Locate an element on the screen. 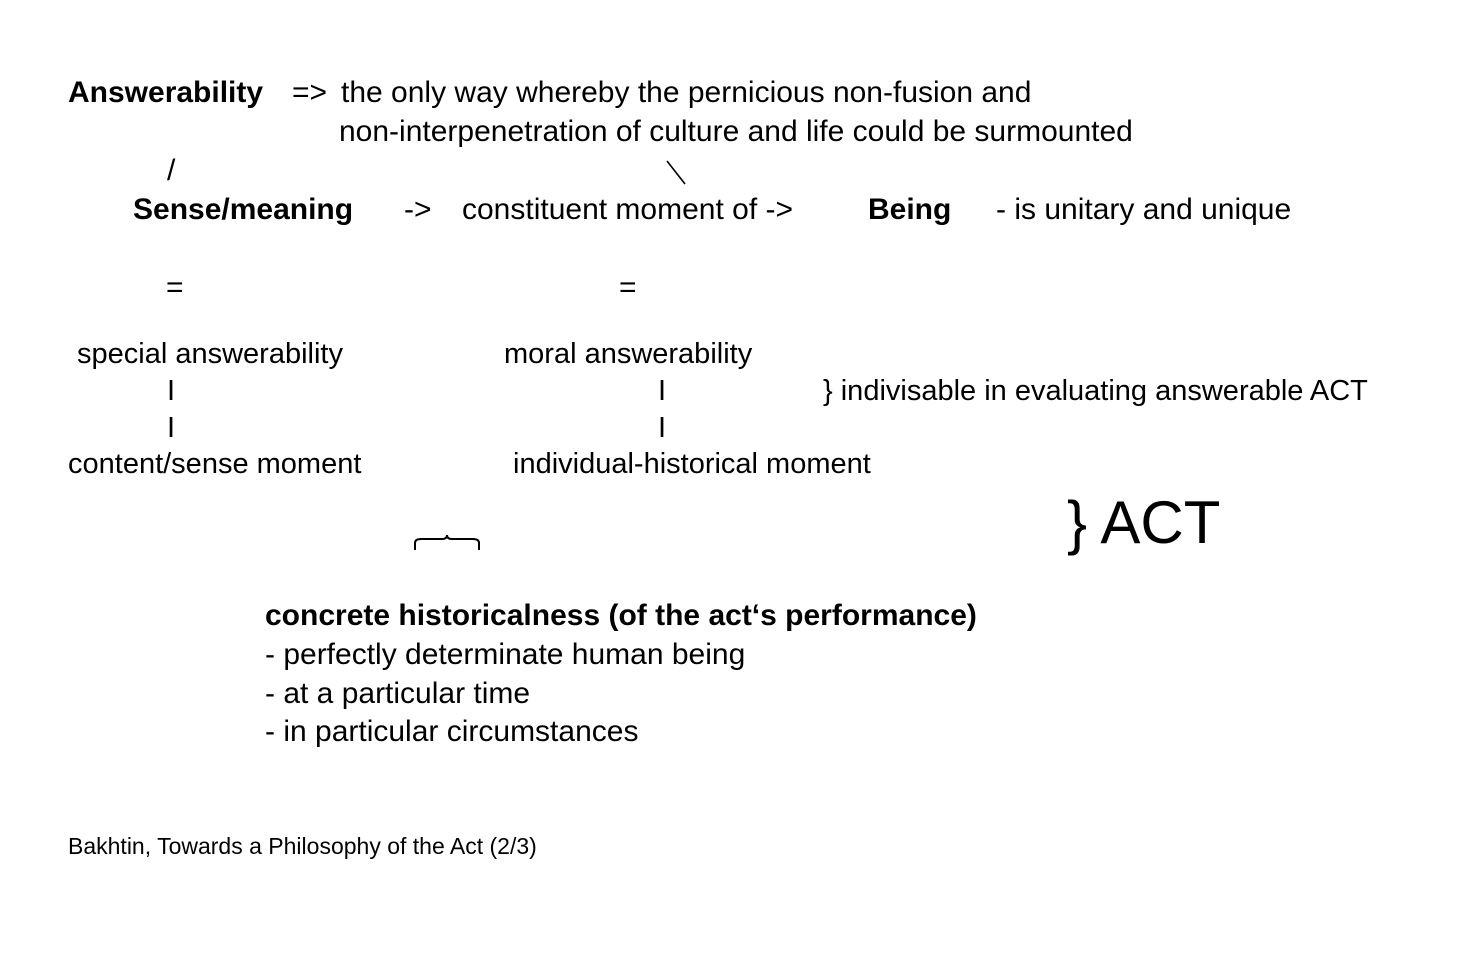  special-answerability: special answerability is located at coordinates (210, 354).